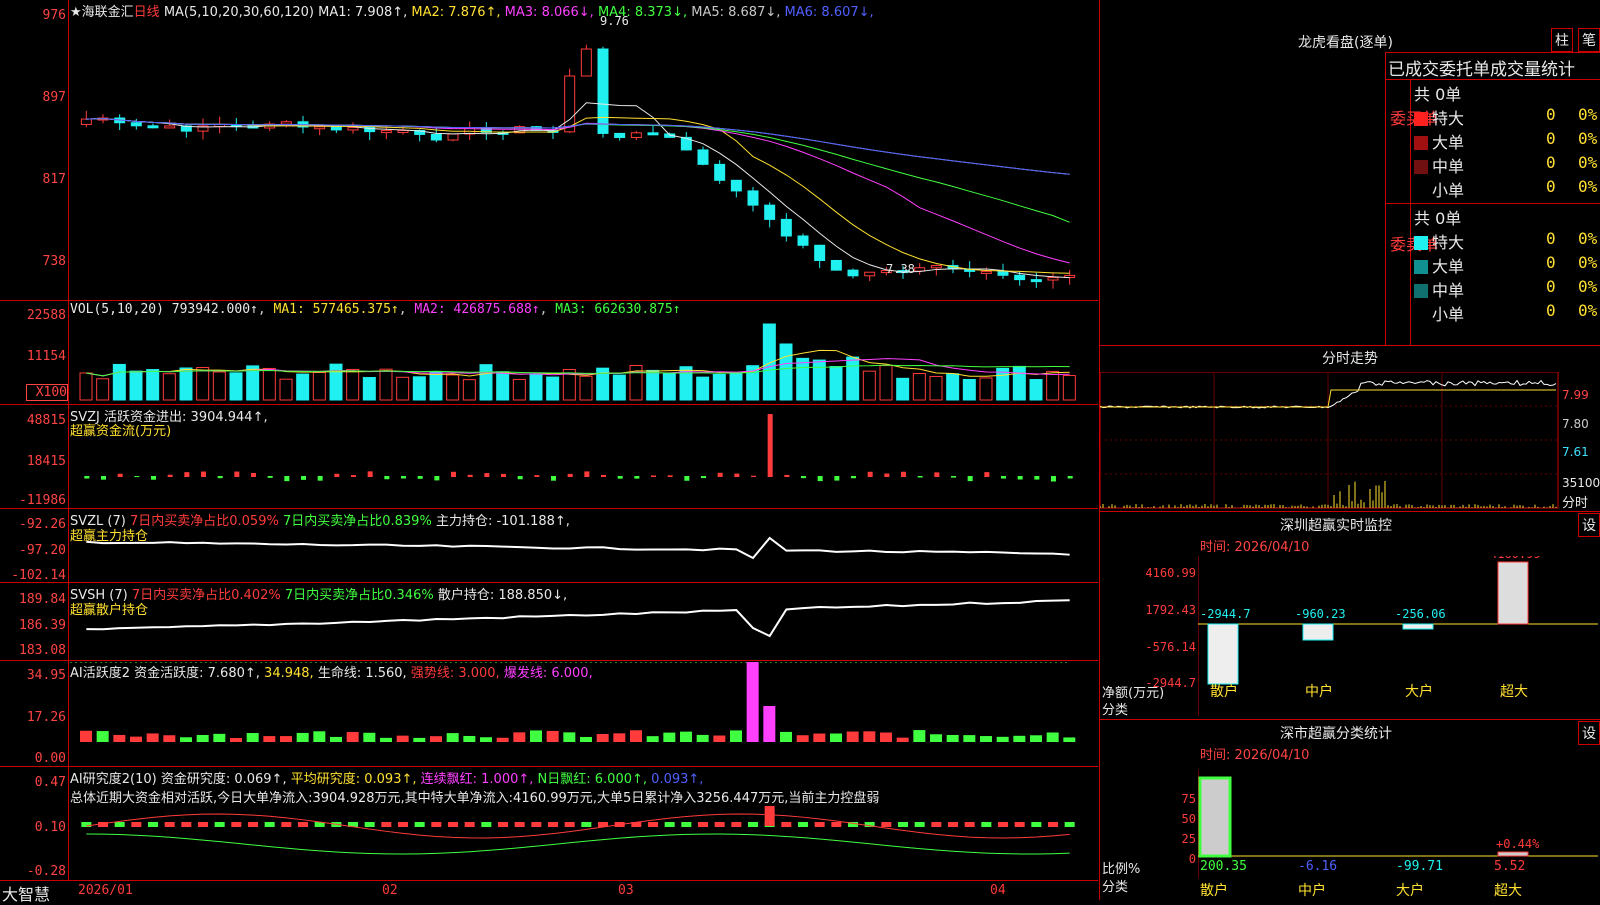 The image size is (1600, 905). Describe the element at coordinates (584, 456) in the screenshot. I see `svzj-chart` at that location.